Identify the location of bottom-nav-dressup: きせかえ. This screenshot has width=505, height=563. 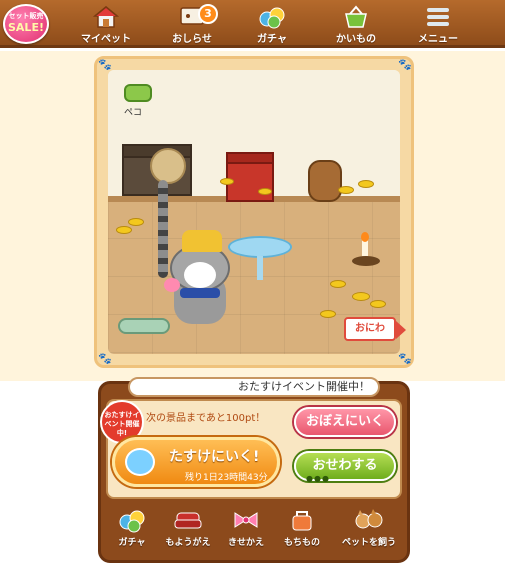
(246, 531).